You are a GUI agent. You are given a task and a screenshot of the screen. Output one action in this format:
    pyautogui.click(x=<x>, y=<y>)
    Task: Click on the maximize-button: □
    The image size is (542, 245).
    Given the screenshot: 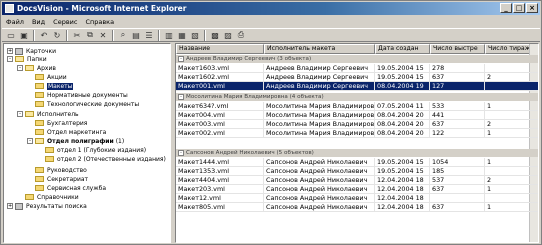 What is the action you would take?
    pyautogui.click(x=519, y=8)
    